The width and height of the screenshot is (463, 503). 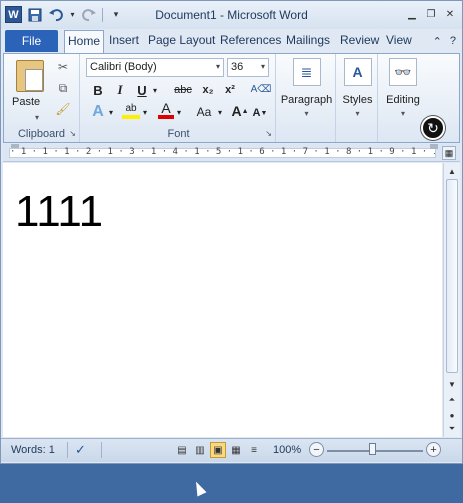 I want to click on font-color-icon: A, so click(x=166, y=109).